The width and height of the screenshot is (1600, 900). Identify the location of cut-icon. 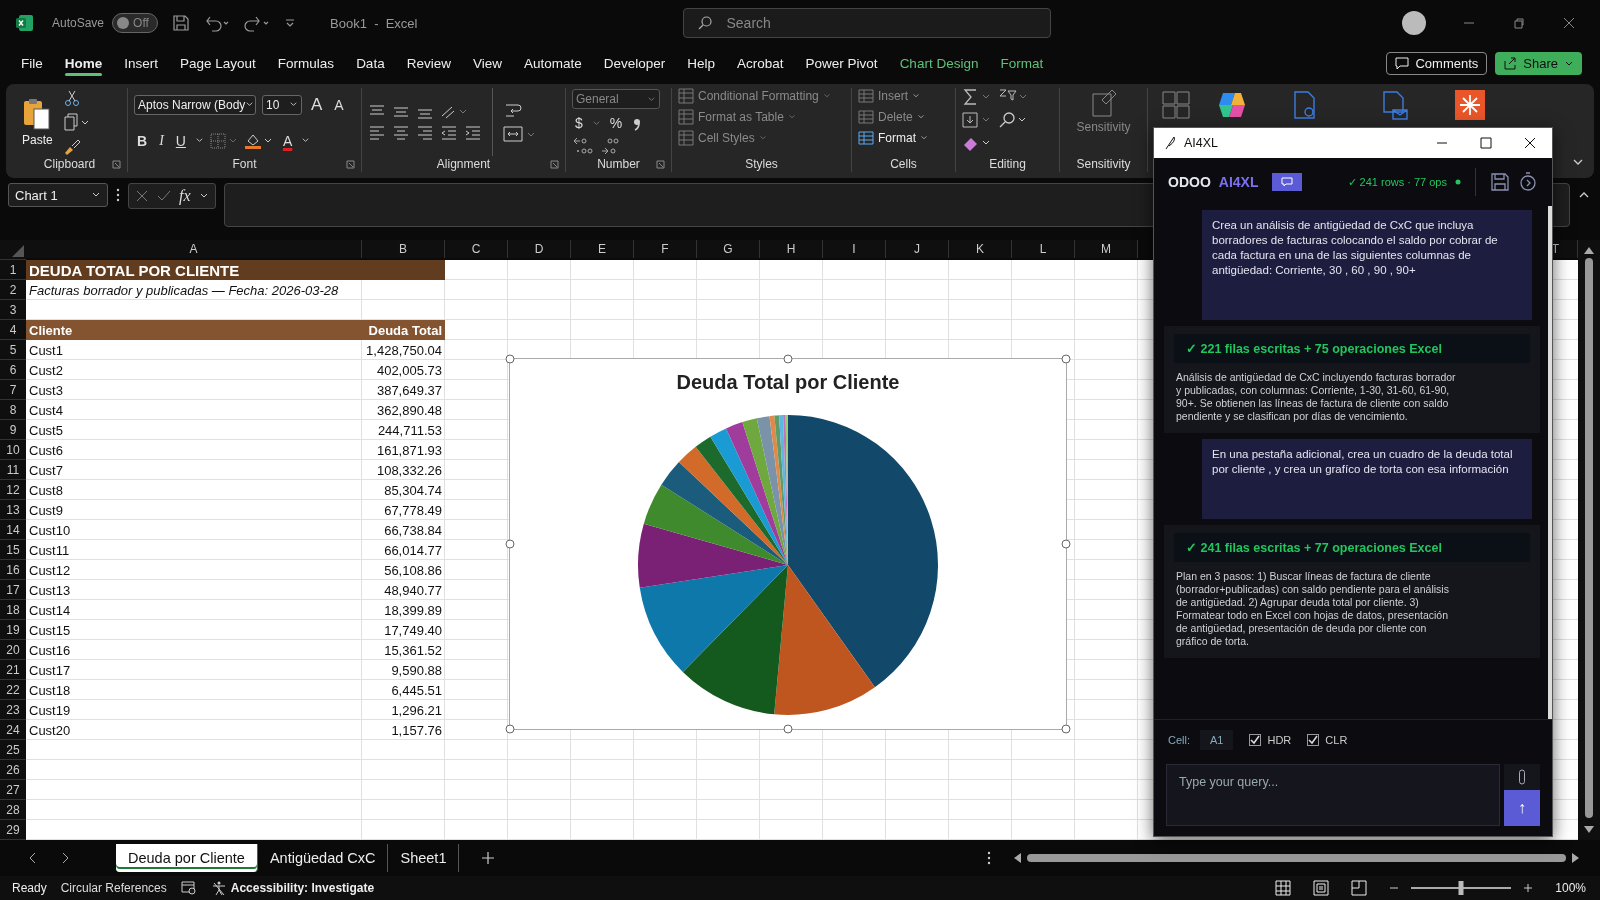
(71, 98).